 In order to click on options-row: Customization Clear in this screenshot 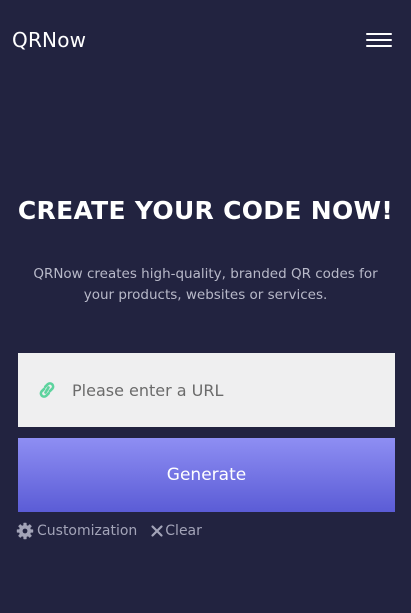, I will do `click(109, 531)`.